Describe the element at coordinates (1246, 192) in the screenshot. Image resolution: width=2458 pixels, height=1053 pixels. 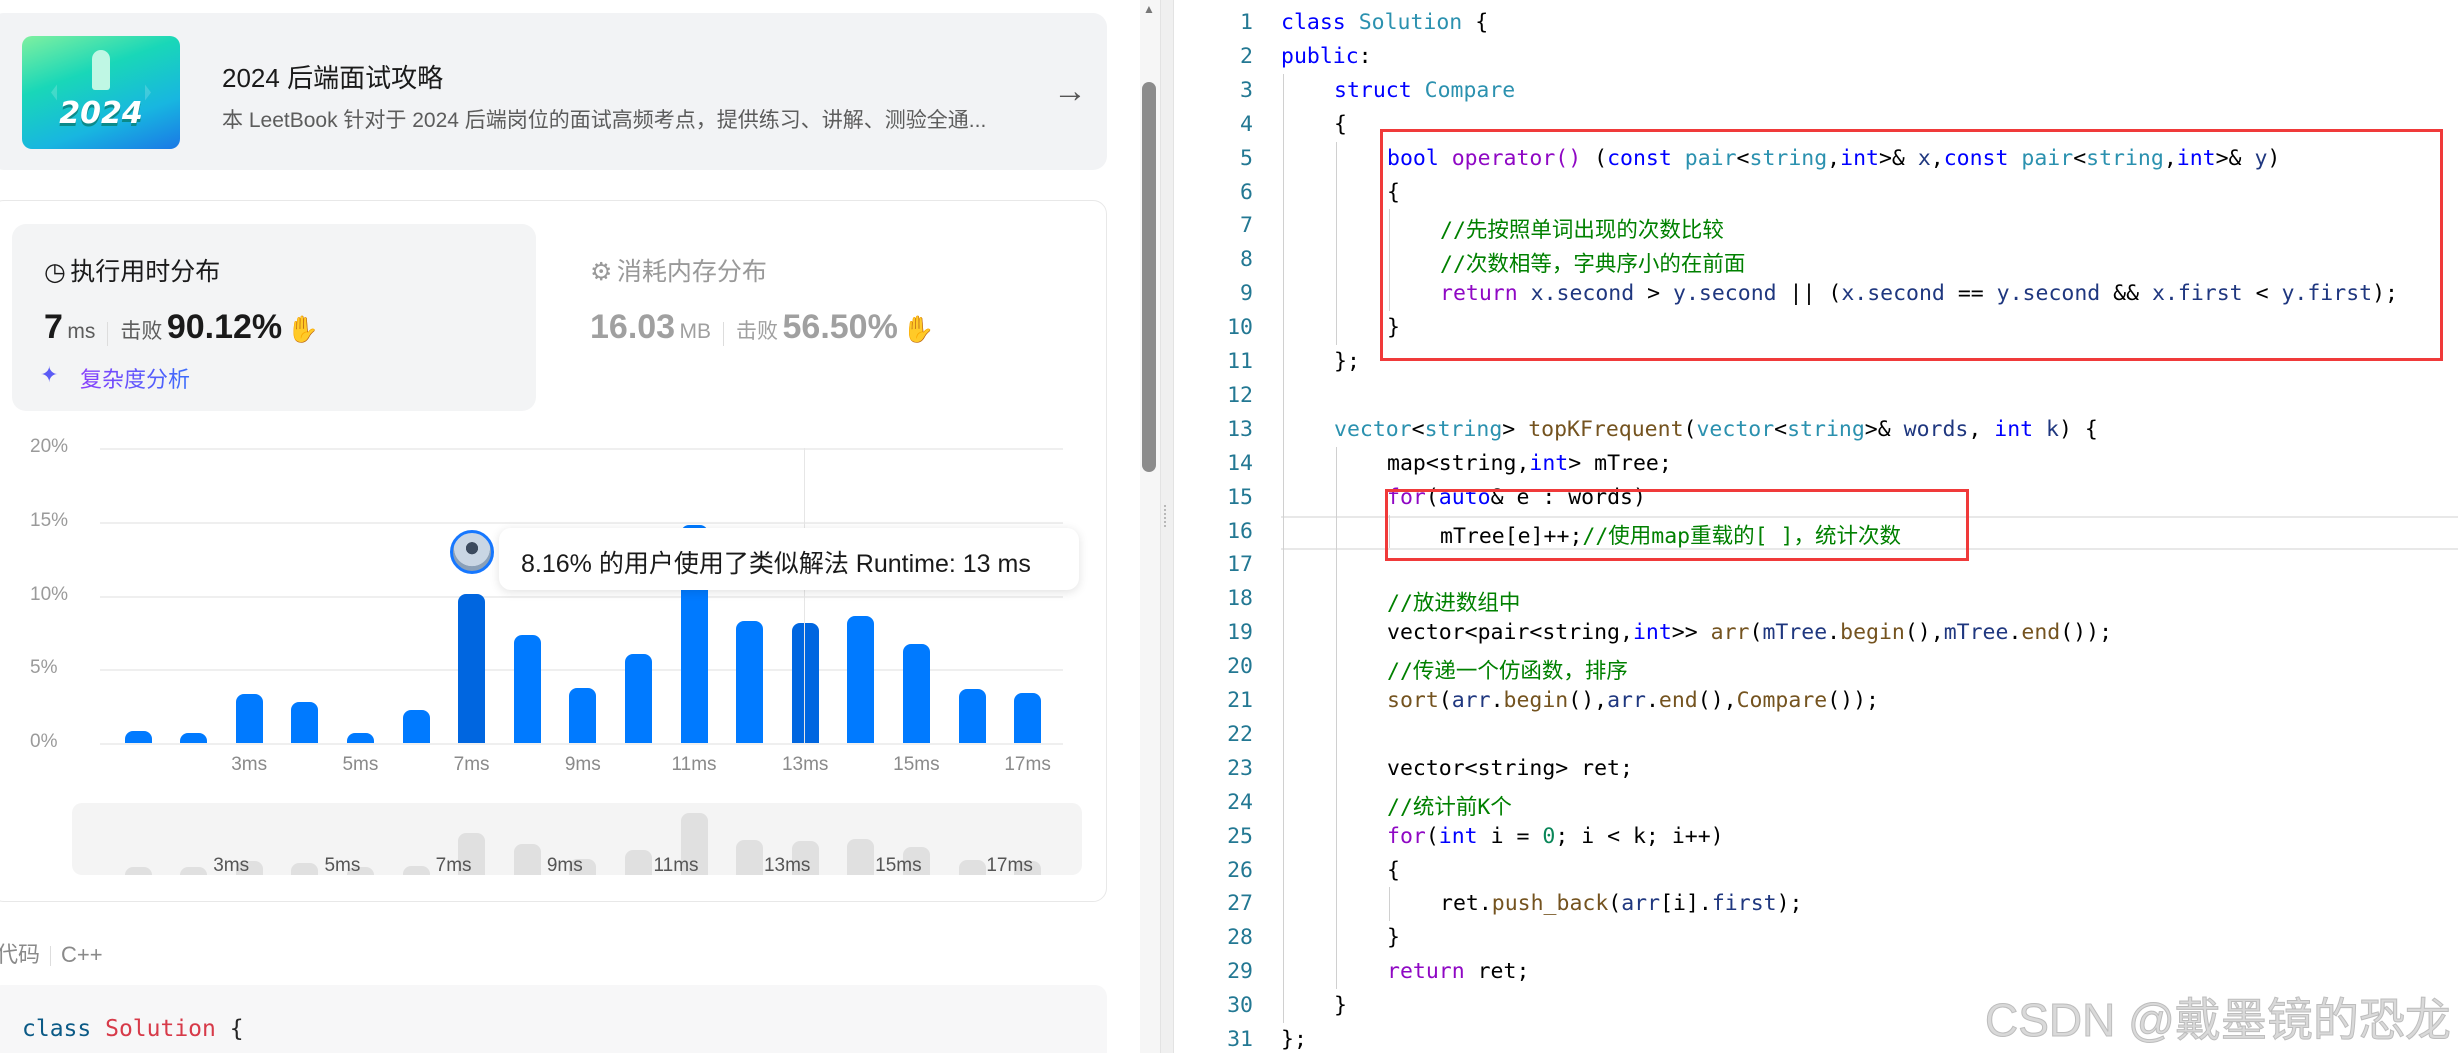
I see `line-number: 6` at that location.